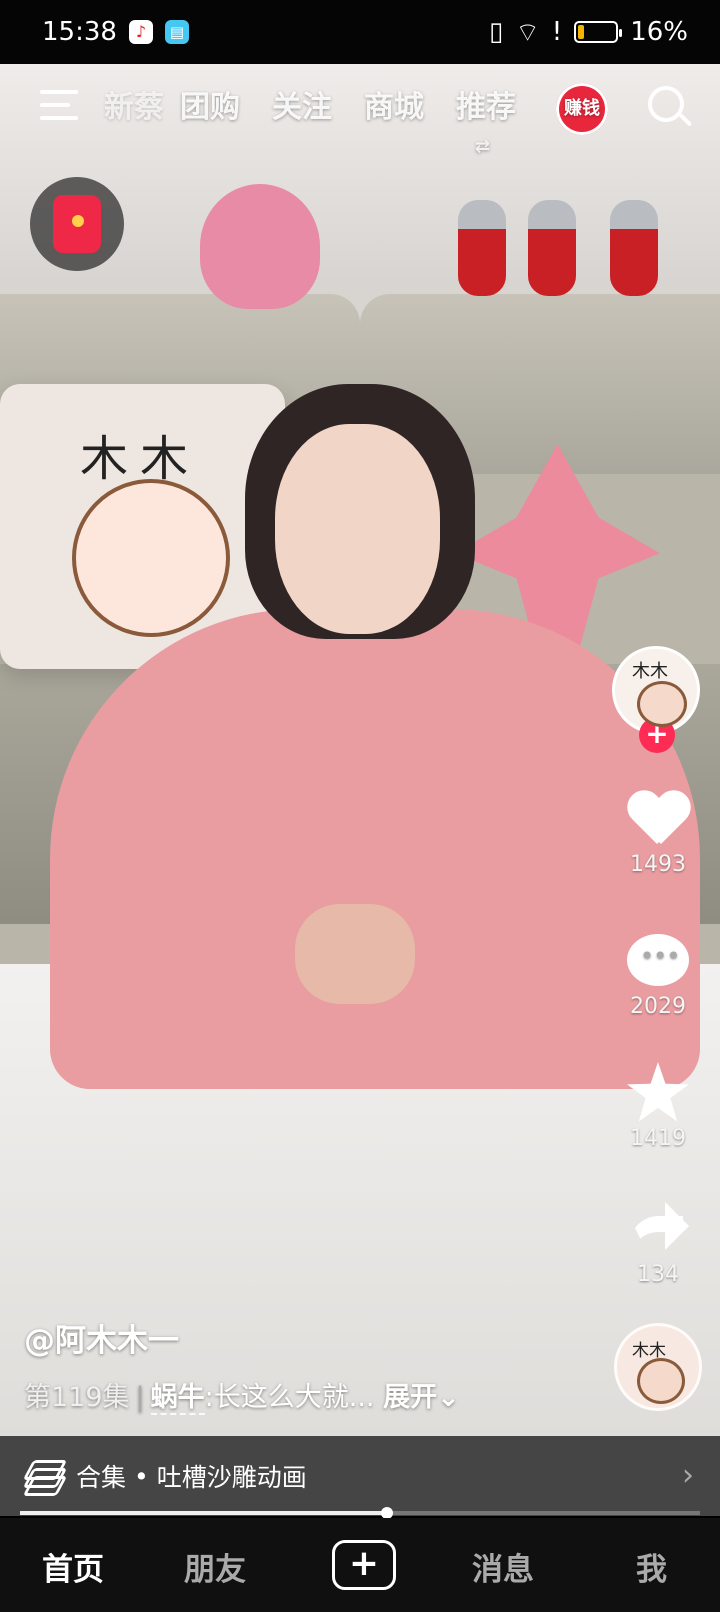  I want to click on video-progress-bar, so click(360, 1513).